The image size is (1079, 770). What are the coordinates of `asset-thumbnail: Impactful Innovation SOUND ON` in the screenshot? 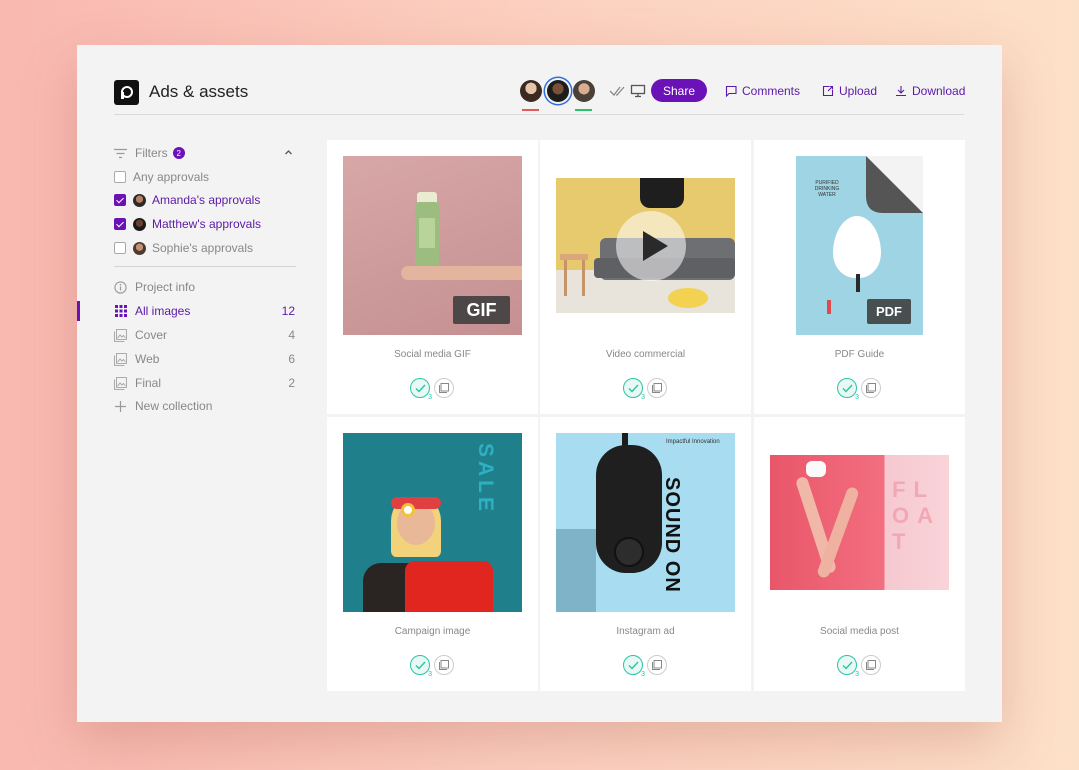 It's located at (645, 522).